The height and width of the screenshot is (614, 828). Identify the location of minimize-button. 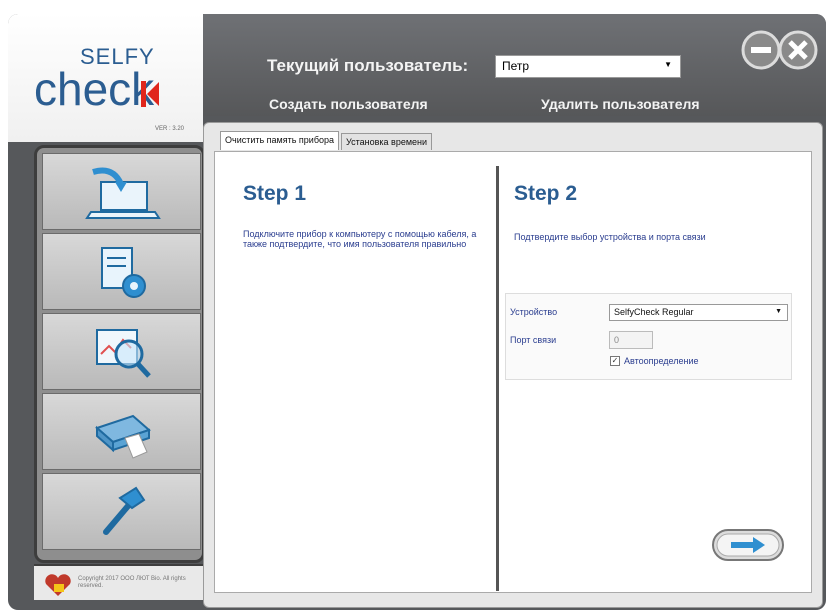
(761, 50).